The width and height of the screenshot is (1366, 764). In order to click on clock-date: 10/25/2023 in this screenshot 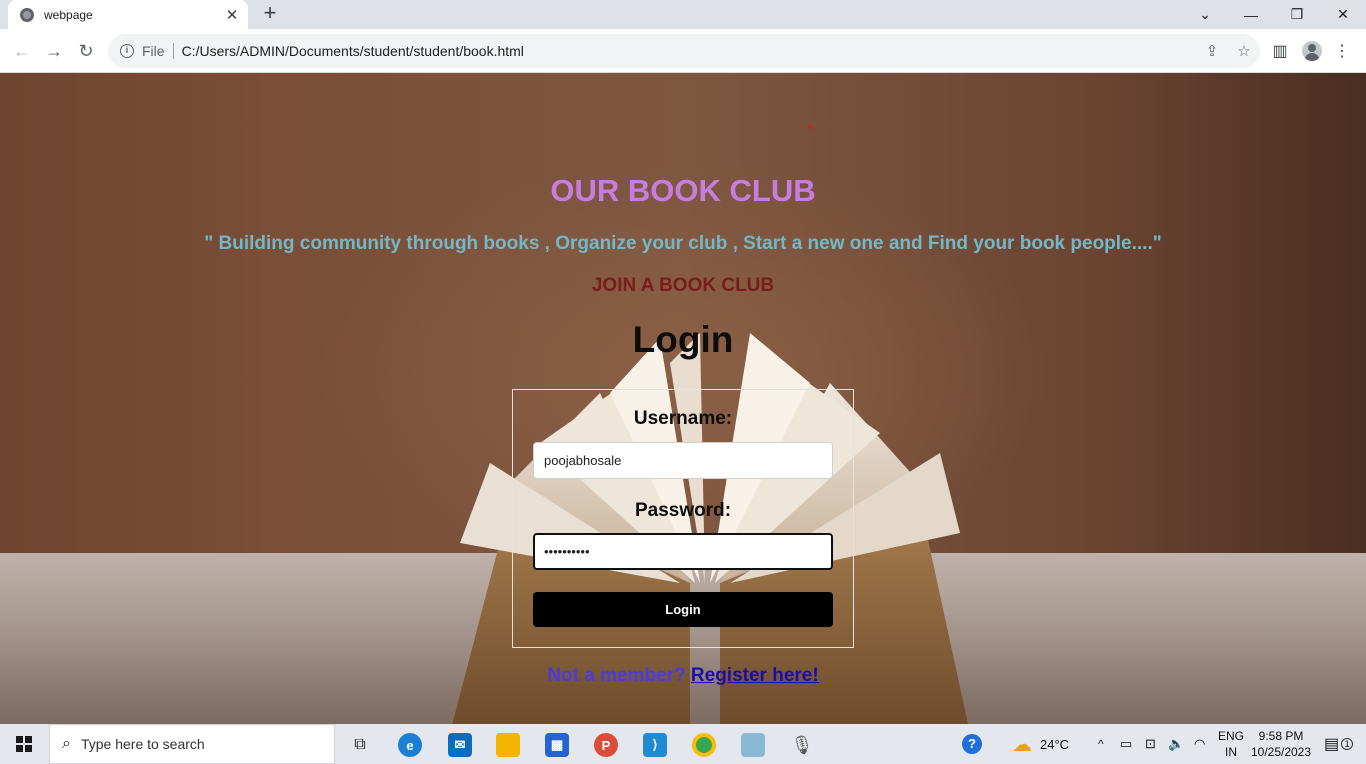, I will do `click(1281, 752)`.